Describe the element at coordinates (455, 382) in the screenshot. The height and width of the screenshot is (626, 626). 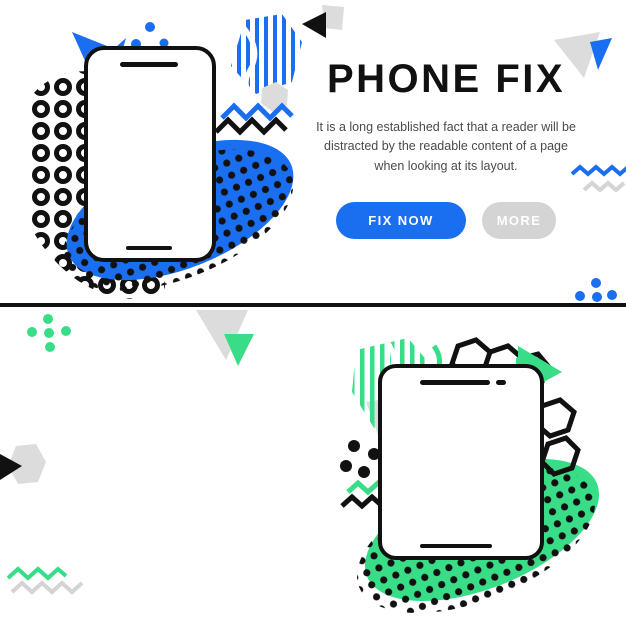
I see `tablet-speaker` at that location.